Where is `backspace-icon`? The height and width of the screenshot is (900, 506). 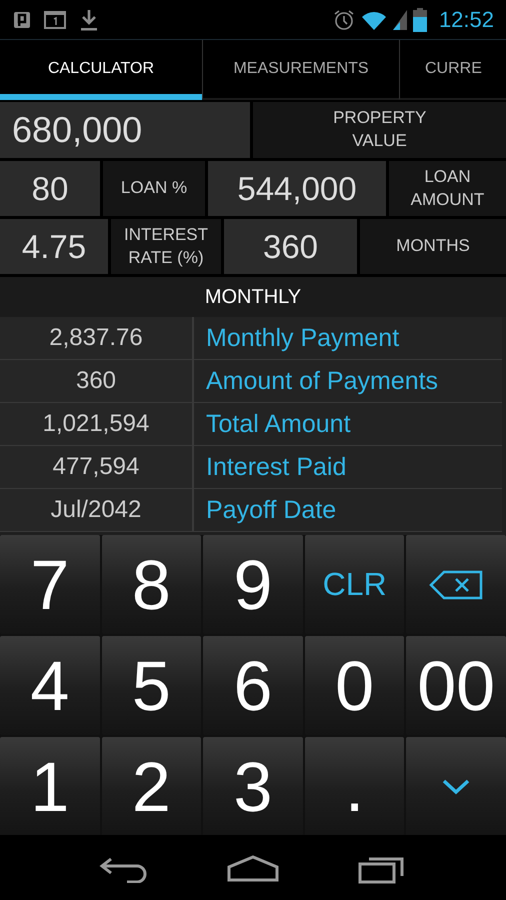 backspace-icon is located at coordinates (456, 585).